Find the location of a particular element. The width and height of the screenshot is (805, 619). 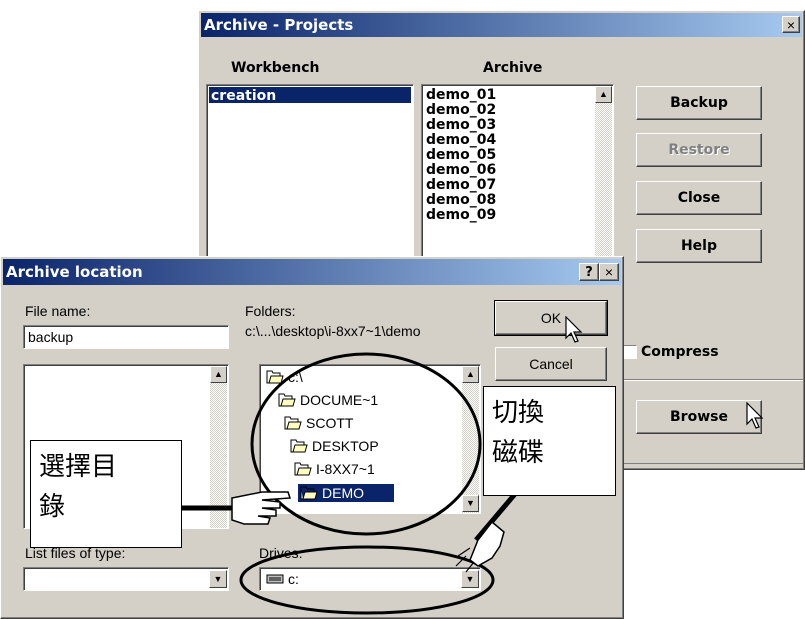

callout-line-1: 選擇目 is located at coordinates (78, 467).